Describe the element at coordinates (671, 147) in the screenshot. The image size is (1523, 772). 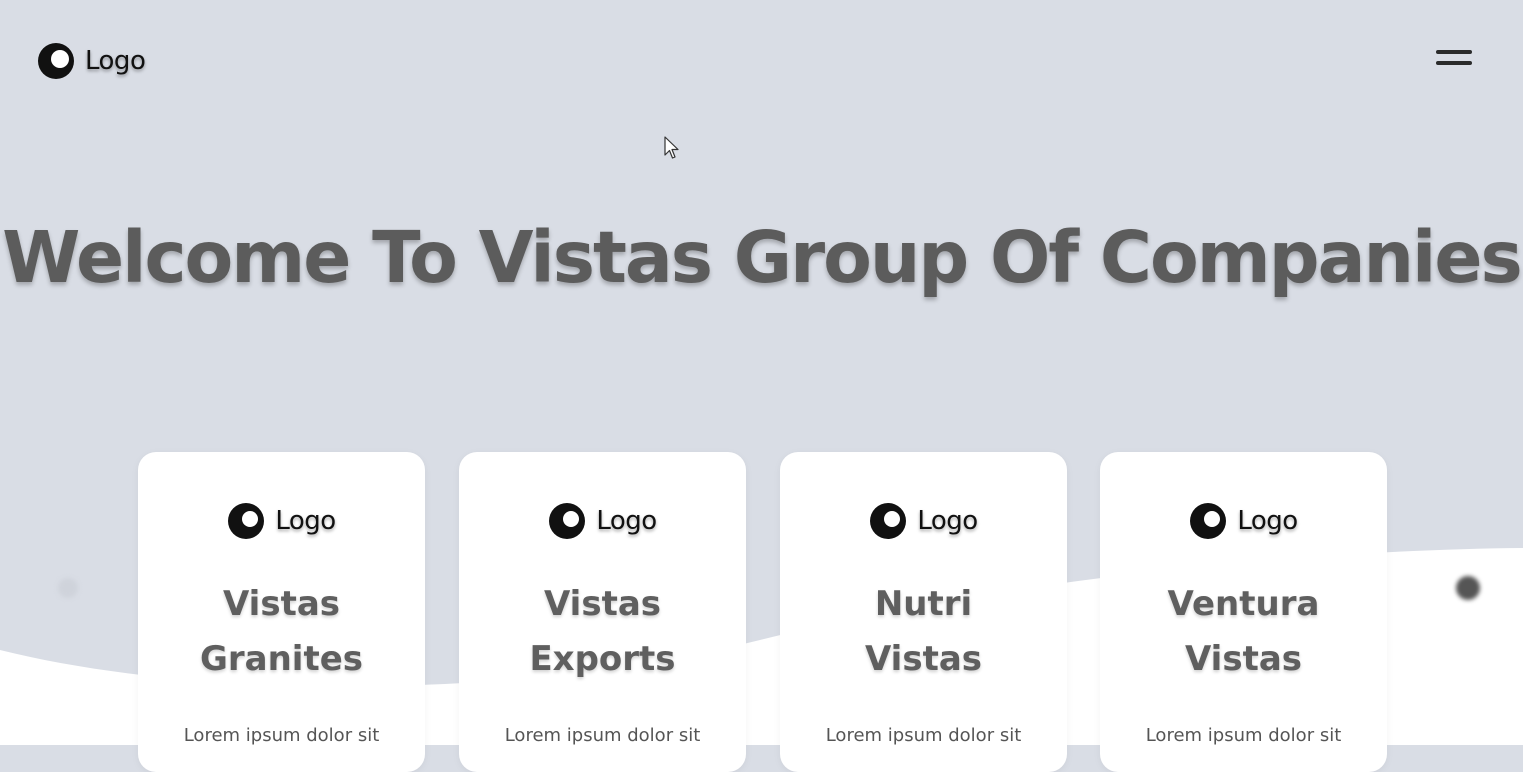
I see `mouse-cursor-icon` at that location.